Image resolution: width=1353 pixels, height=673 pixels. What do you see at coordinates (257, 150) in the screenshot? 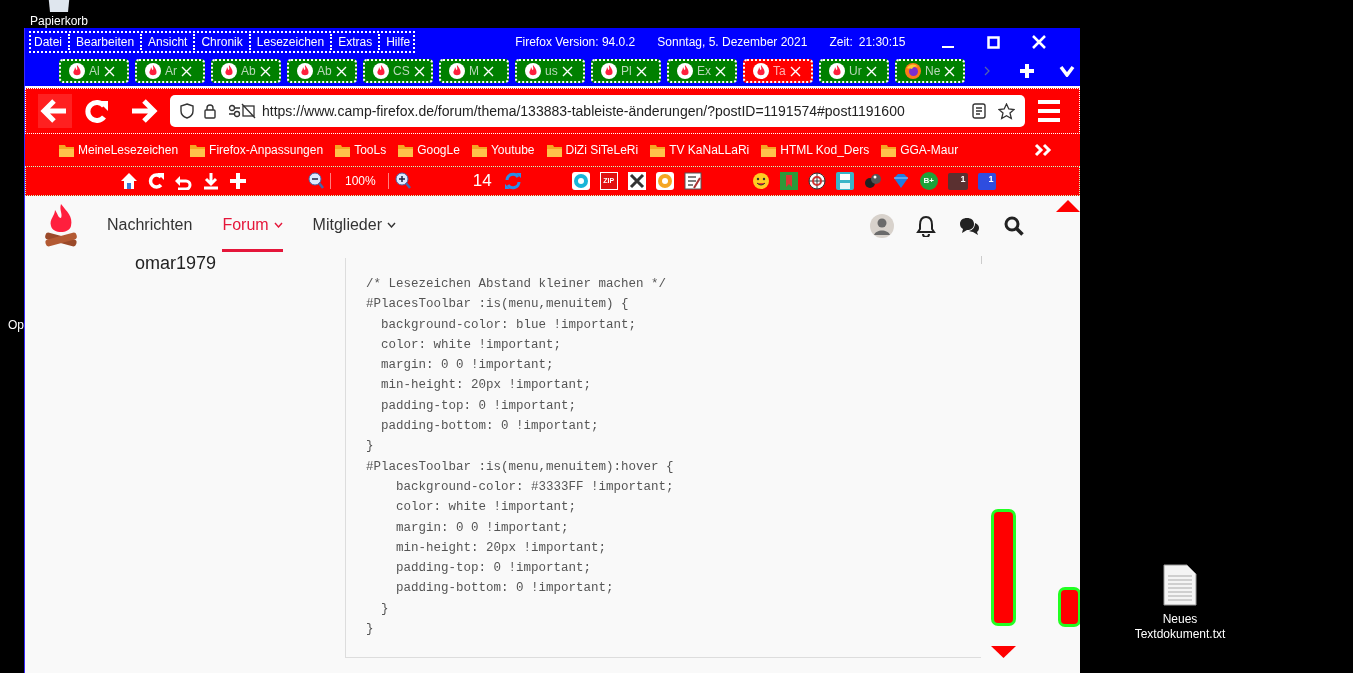
I see `bookmark-folder: Firefox-Anpassungen` at bounding box center [257, 150].